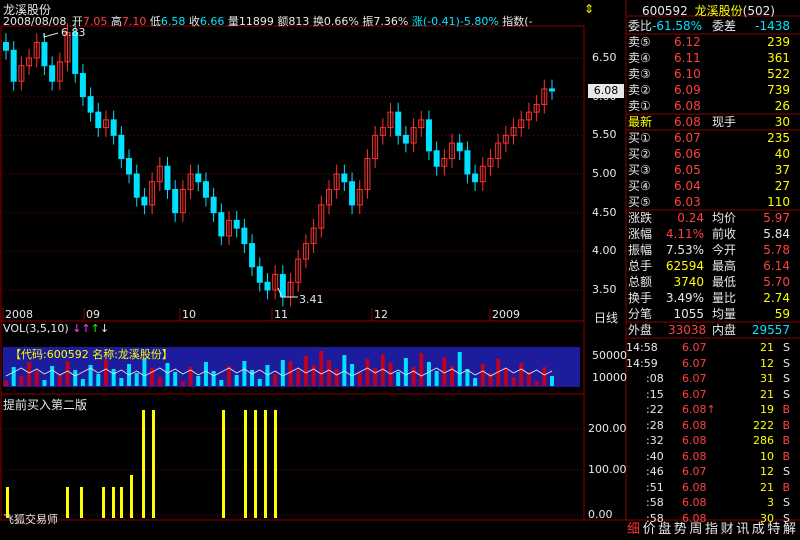 This screenshot has height=540, width=800. What do you see at coordinates (776, 298) in the screenshot?
I see `stat-value: 2.74` at bounding box center [776, 298].